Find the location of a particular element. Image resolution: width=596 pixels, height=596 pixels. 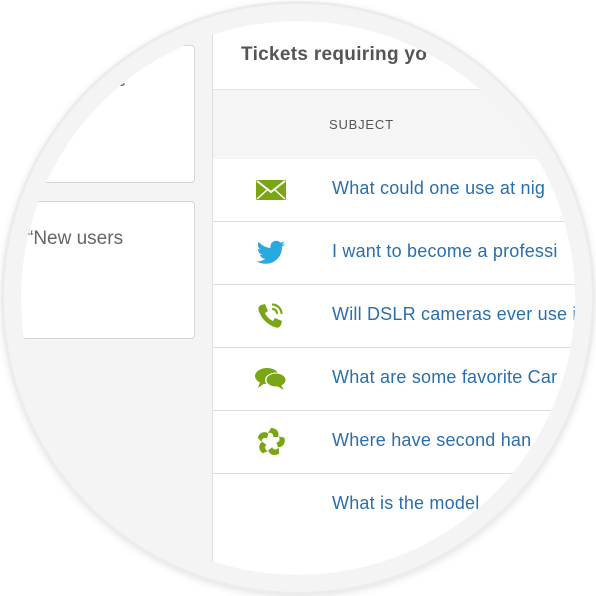

ticket-subject-link: Will DSLR cameras ever use i is located at coordinates (453, 314).